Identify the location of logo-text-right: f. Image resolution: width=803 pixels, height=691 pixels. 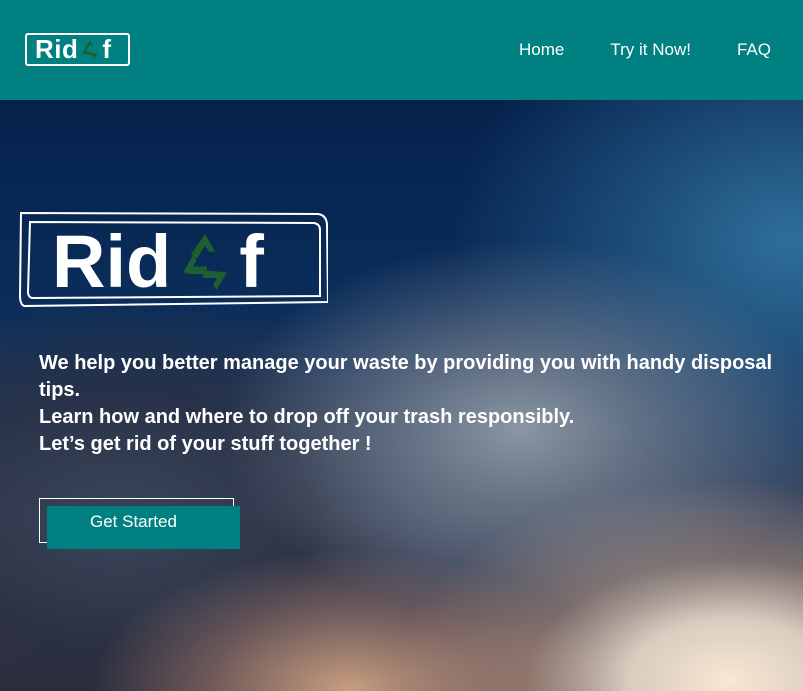
(107, 49).